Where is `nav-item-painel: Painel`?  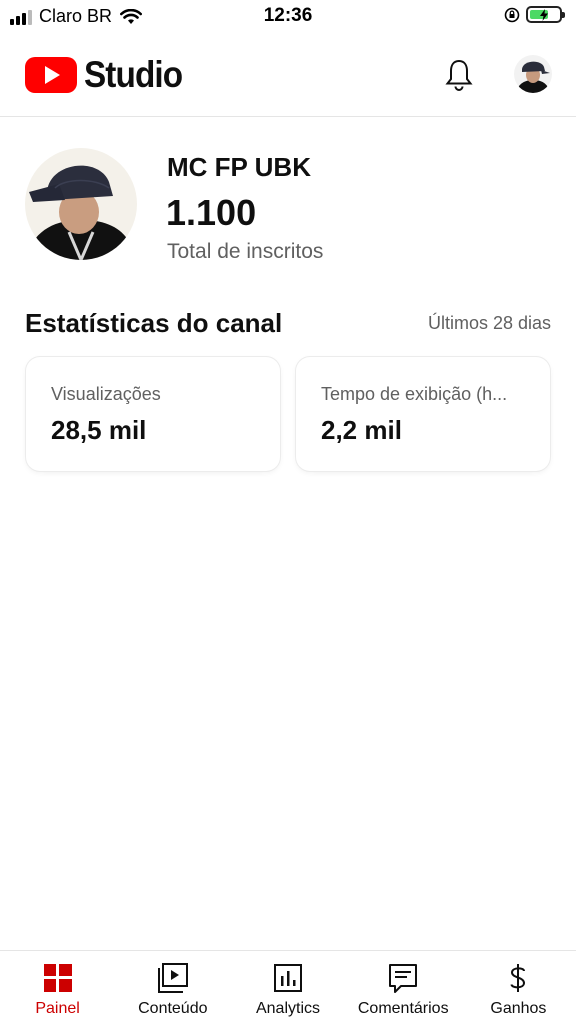 nav-item-painel: Painel is located at coordinates (57, 988).